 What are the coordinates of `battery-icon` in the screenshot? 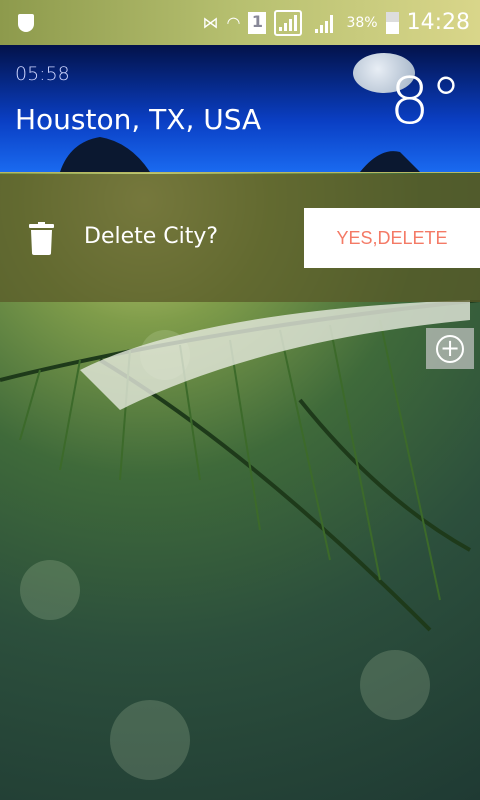 It's located at (392, 22).